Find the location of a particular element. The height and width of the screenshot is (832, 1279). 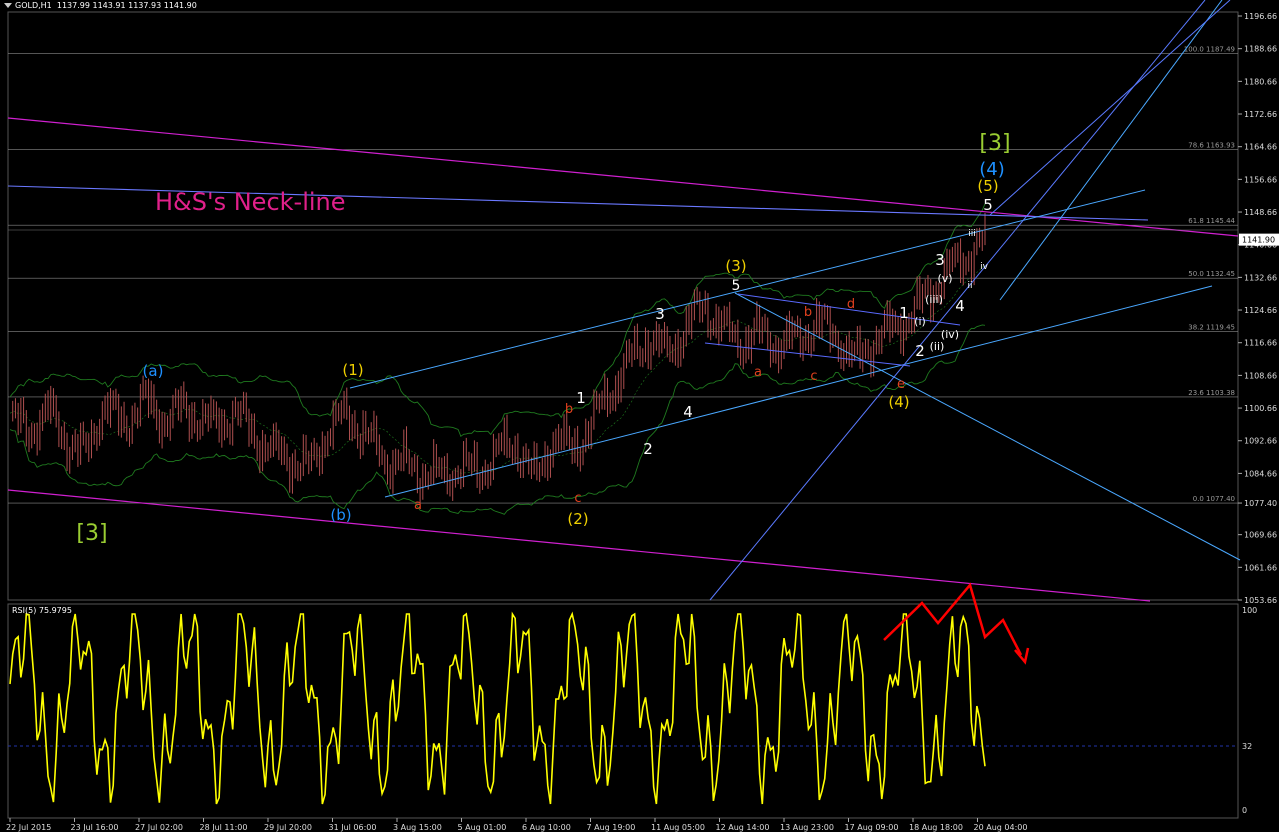

wave-label: (ii) is located at coordinates (937, 346).